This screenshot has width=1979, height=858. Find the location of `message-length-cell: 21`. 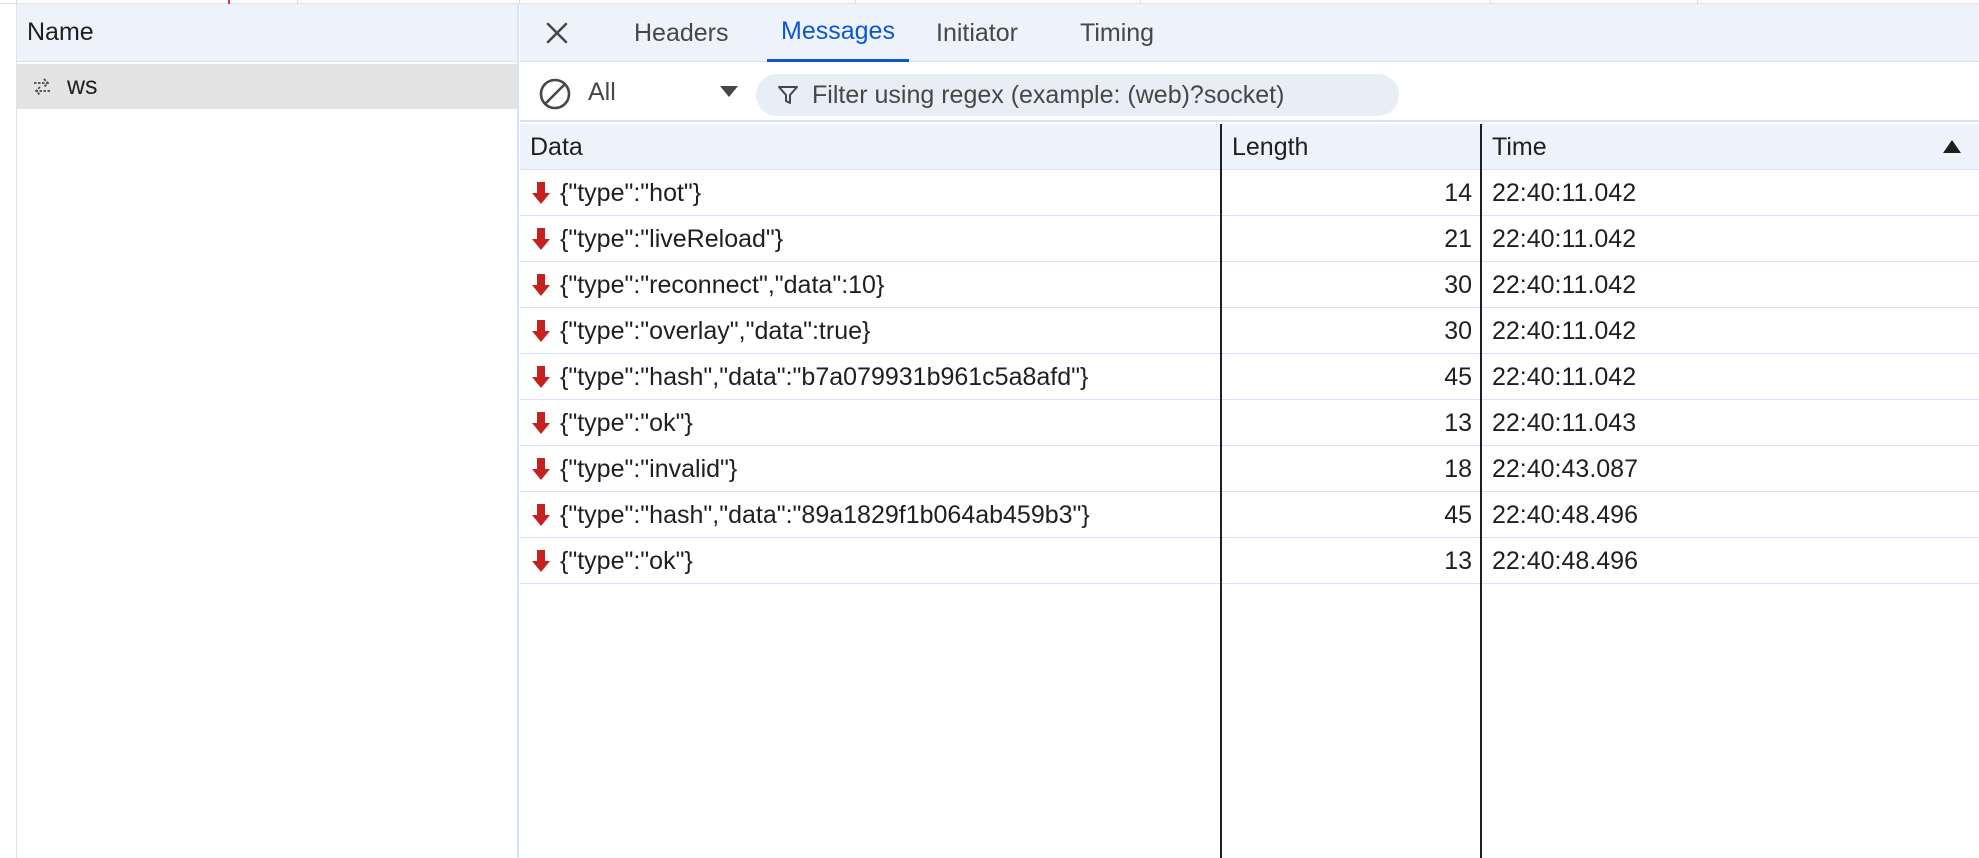

message-length-cell: 21 is located at coordinates (1347, 239).